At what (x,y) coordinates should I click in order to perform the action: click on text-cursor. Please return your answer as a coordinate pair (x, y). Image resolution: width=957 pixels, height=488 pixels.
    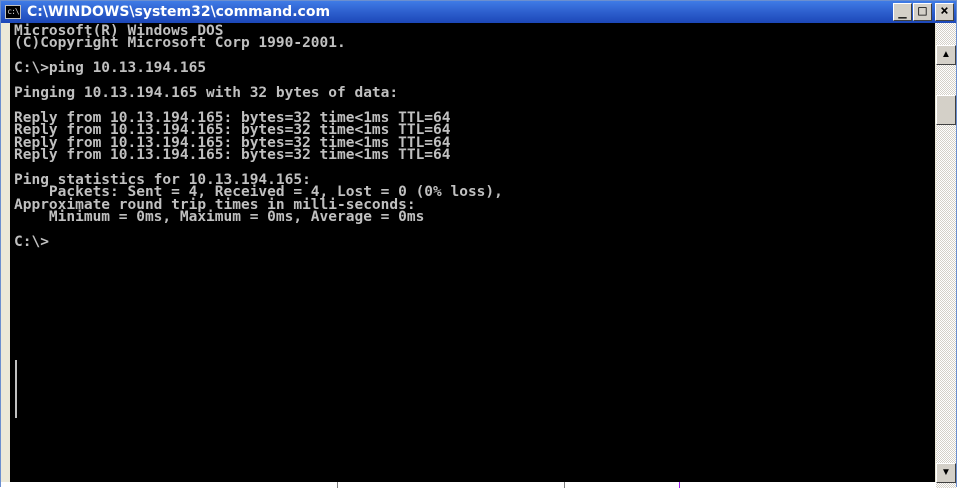
    Looking at the image, I should click on (16, 389).